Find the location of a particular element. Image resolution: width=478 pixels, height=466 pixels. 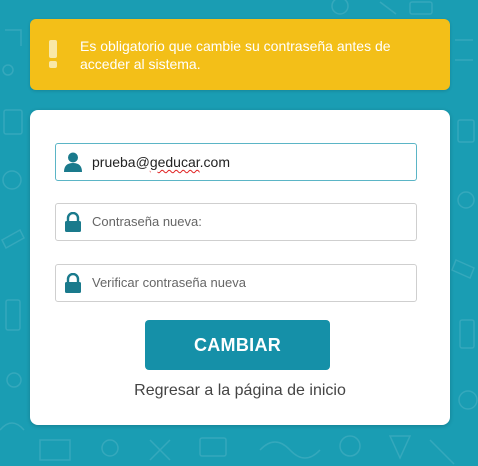

user-icon is located at coordinates (73, 162).